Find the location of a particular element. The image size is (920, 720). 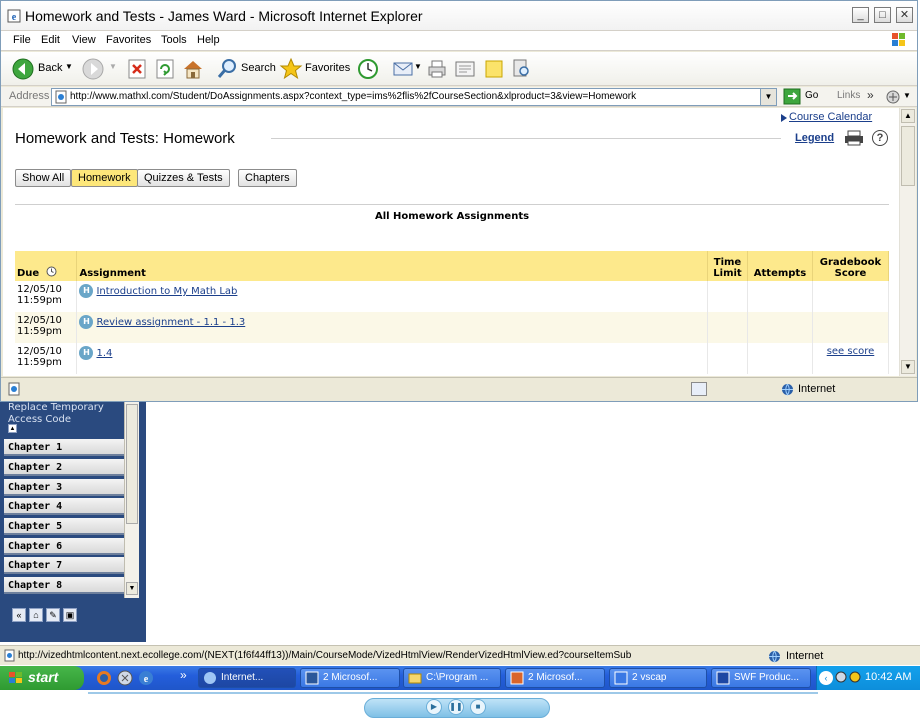

menu-file: File is located at coordinates (22, 40).